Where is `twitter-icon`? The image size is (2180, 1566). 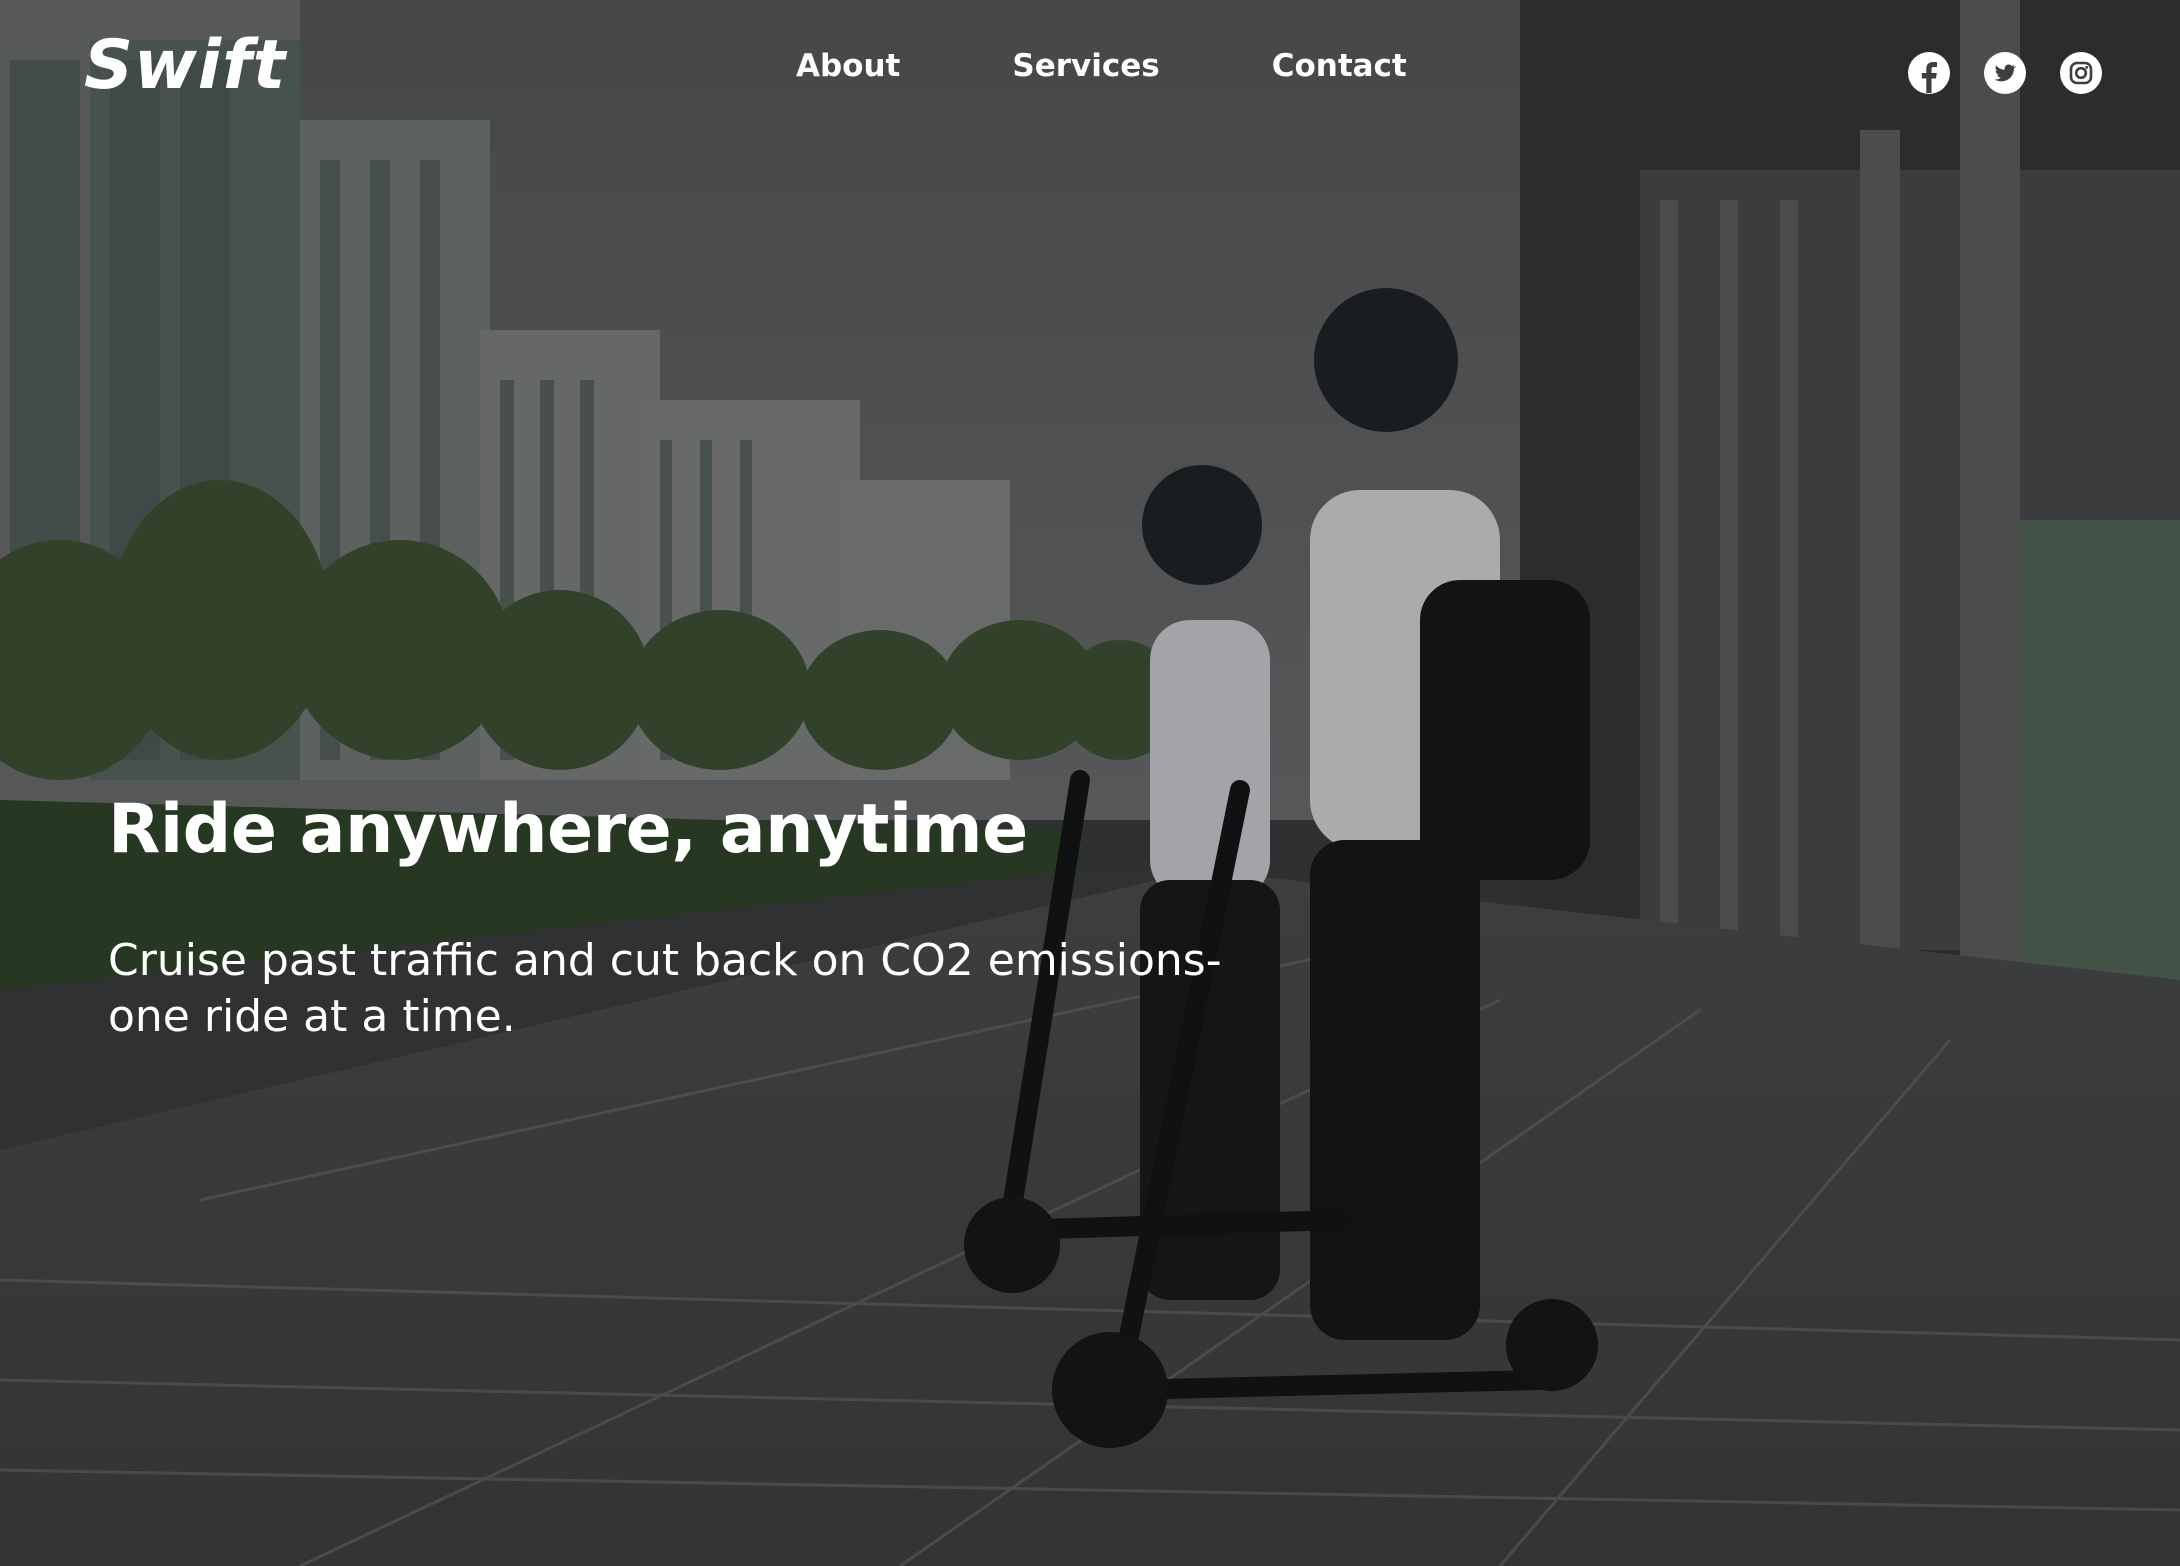
twitter-icon is located at coordinates (2005, 73).